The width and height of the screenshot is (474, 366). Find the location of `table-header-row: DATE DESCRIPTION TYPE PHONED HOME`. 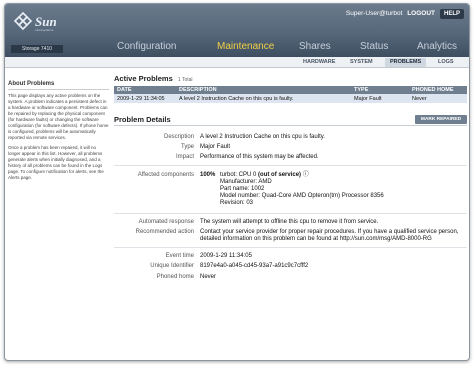

table-header-row: DATE DESCRIPTION TYPE PHONED HOME is located at coordinates (290, 90).